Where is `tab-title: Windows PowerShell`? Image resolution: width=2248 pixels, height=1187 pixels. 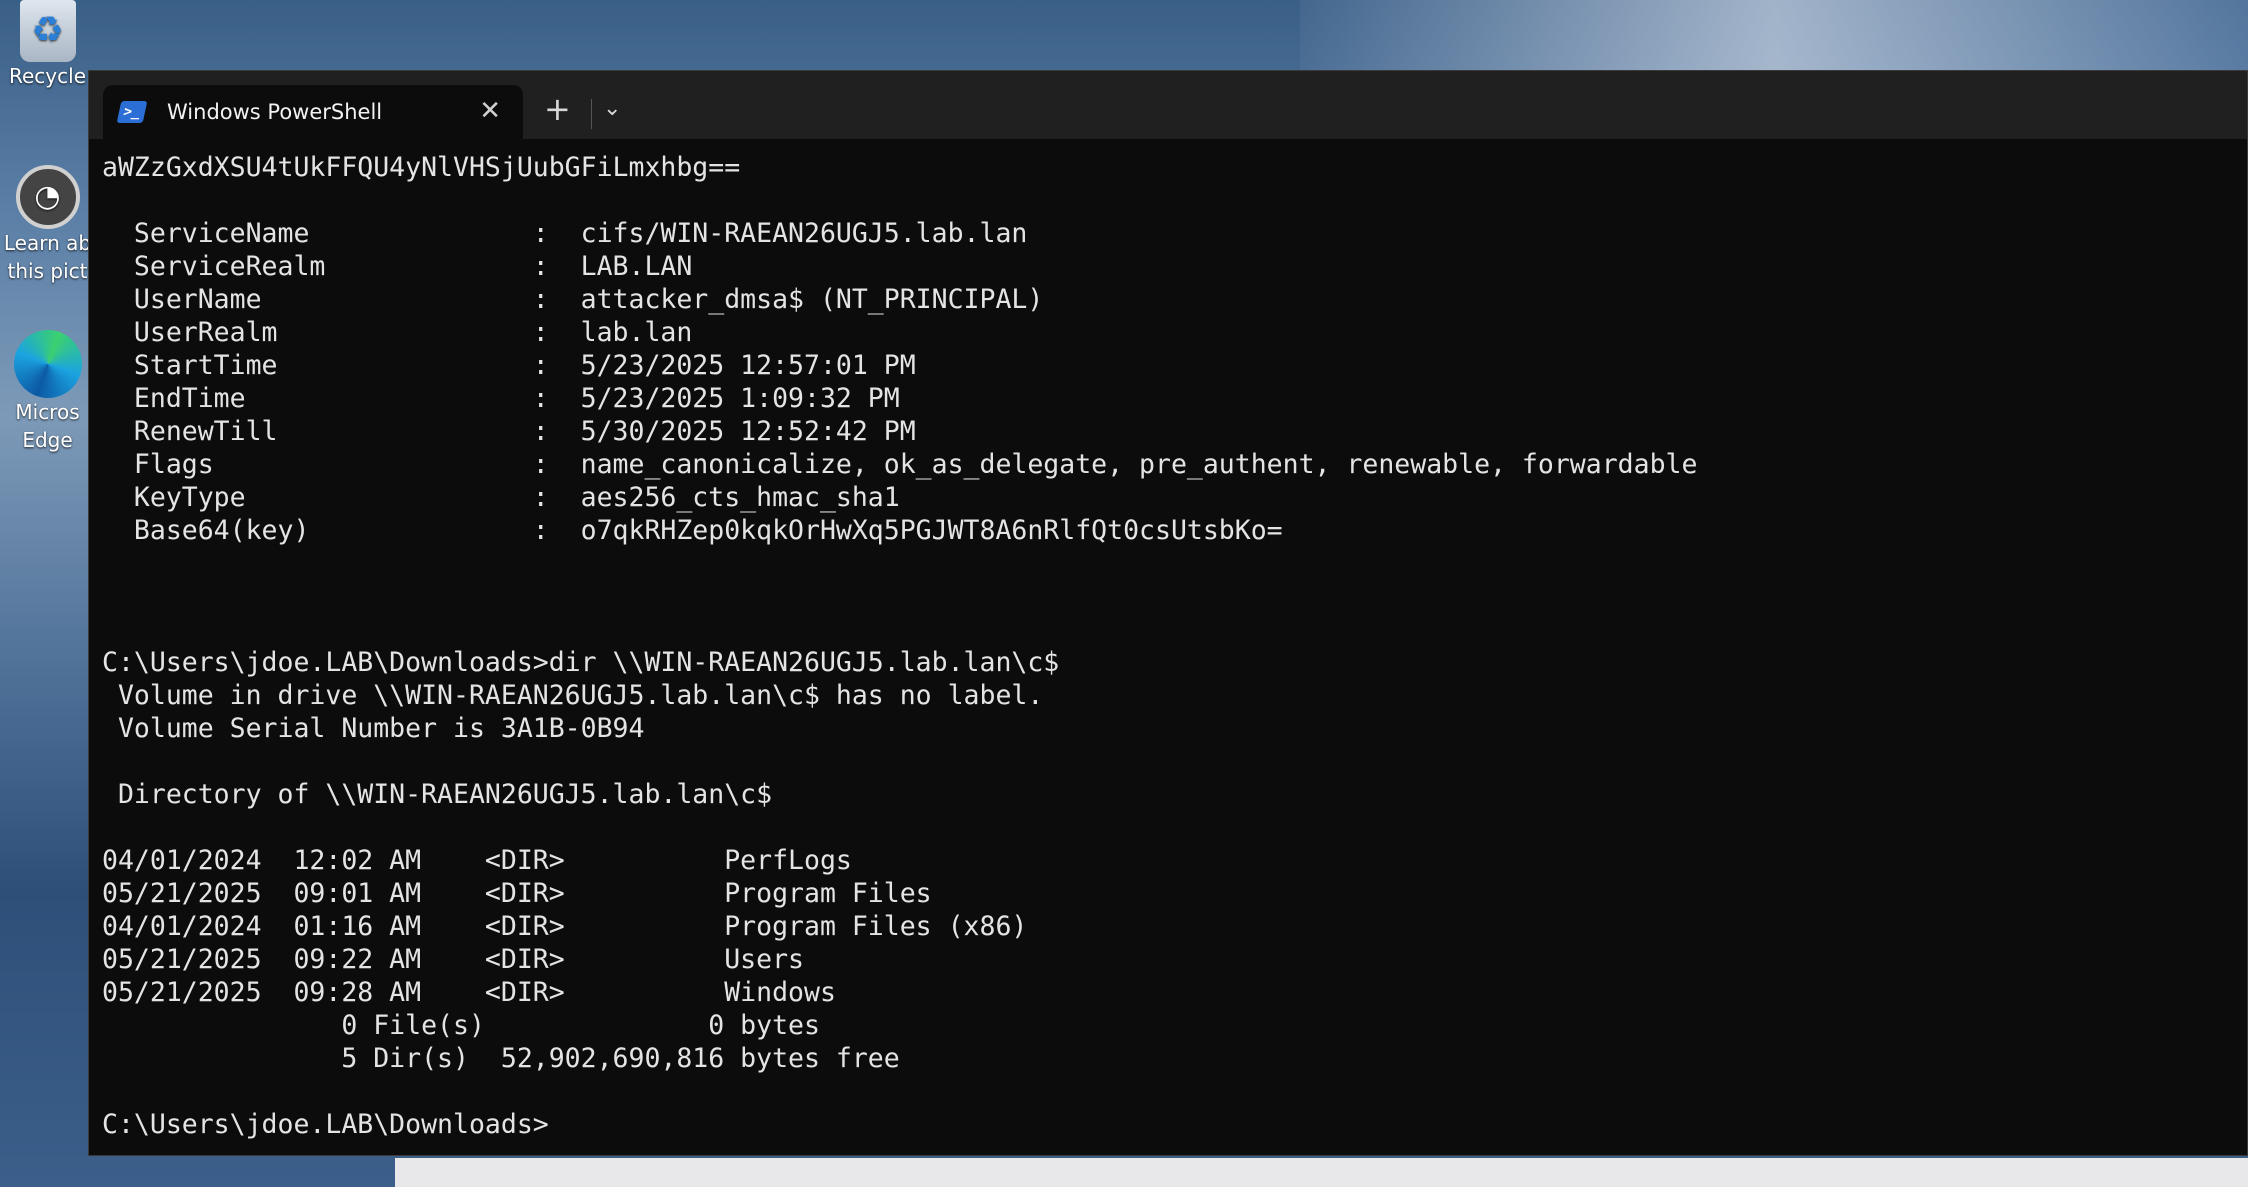 tab-title: Windows PowerShell is located at coordinates (275, 112).